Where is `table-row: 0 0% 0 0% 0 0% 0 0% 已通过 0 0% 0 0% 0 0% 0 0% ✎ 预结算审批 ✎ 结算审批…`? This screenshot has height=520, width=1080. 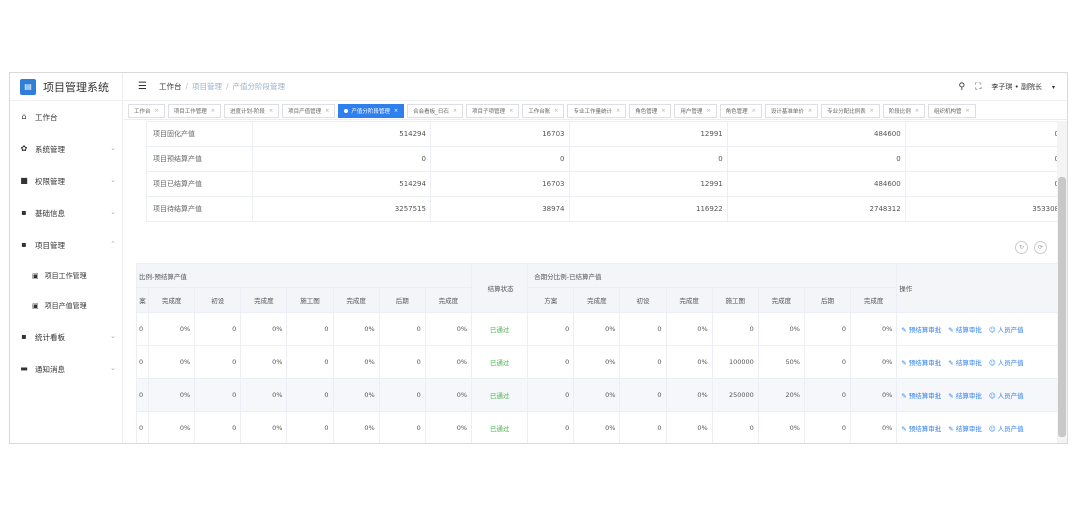
table-row: 0 0% 0 0% 0 0% 0 0% 已通过 0 0% 0 0% 0 0% 0 0% ✎ 预结算审批 ✎ 结算审批… is located at coordinates (600, 427).